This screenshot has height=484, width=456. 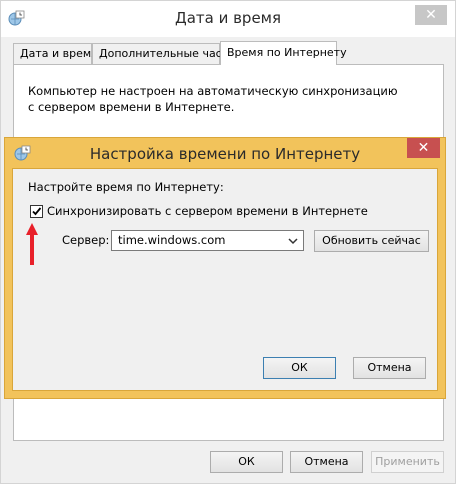 I want to click on checkmark-icon, so click(x=37, y=211).